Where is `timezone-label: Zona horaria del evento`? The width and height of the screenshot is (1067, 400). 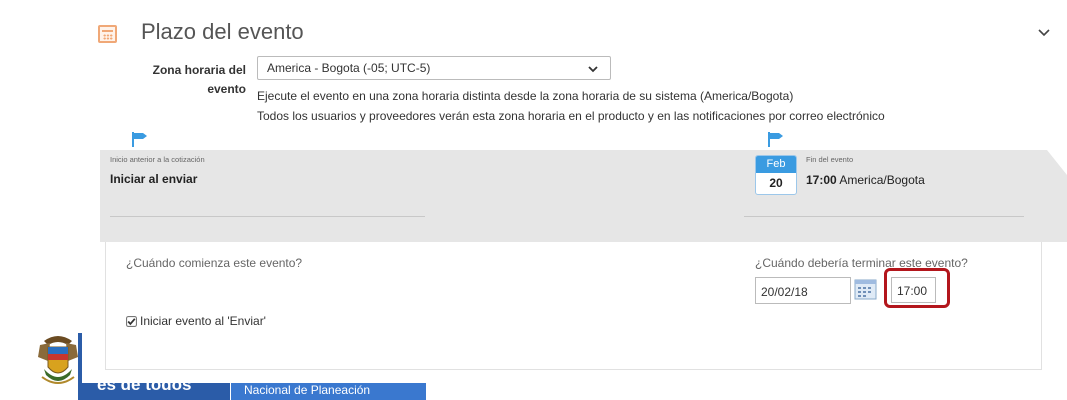 timezone-label: Zona horaria del evento is located at coordinates (177, 80).